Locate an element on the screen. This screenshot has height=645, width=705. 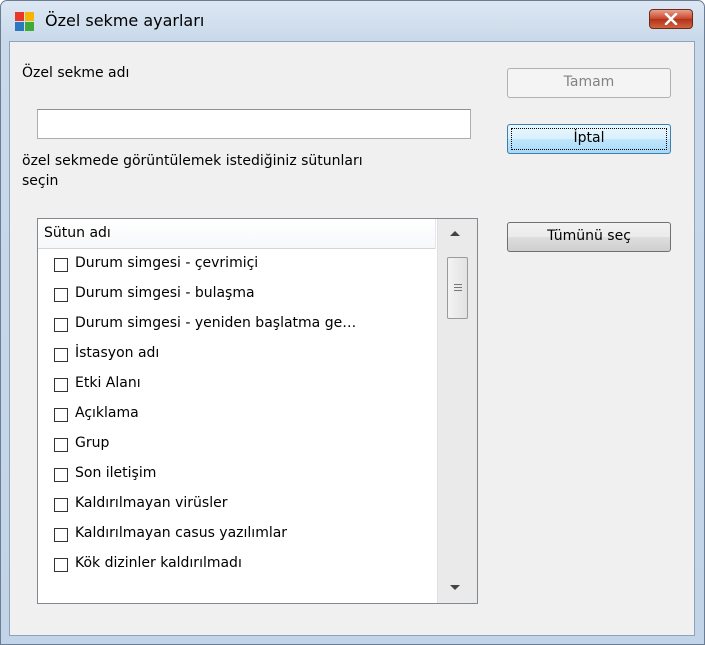
ok-button: Tamam is located at coordinates (589, 83).